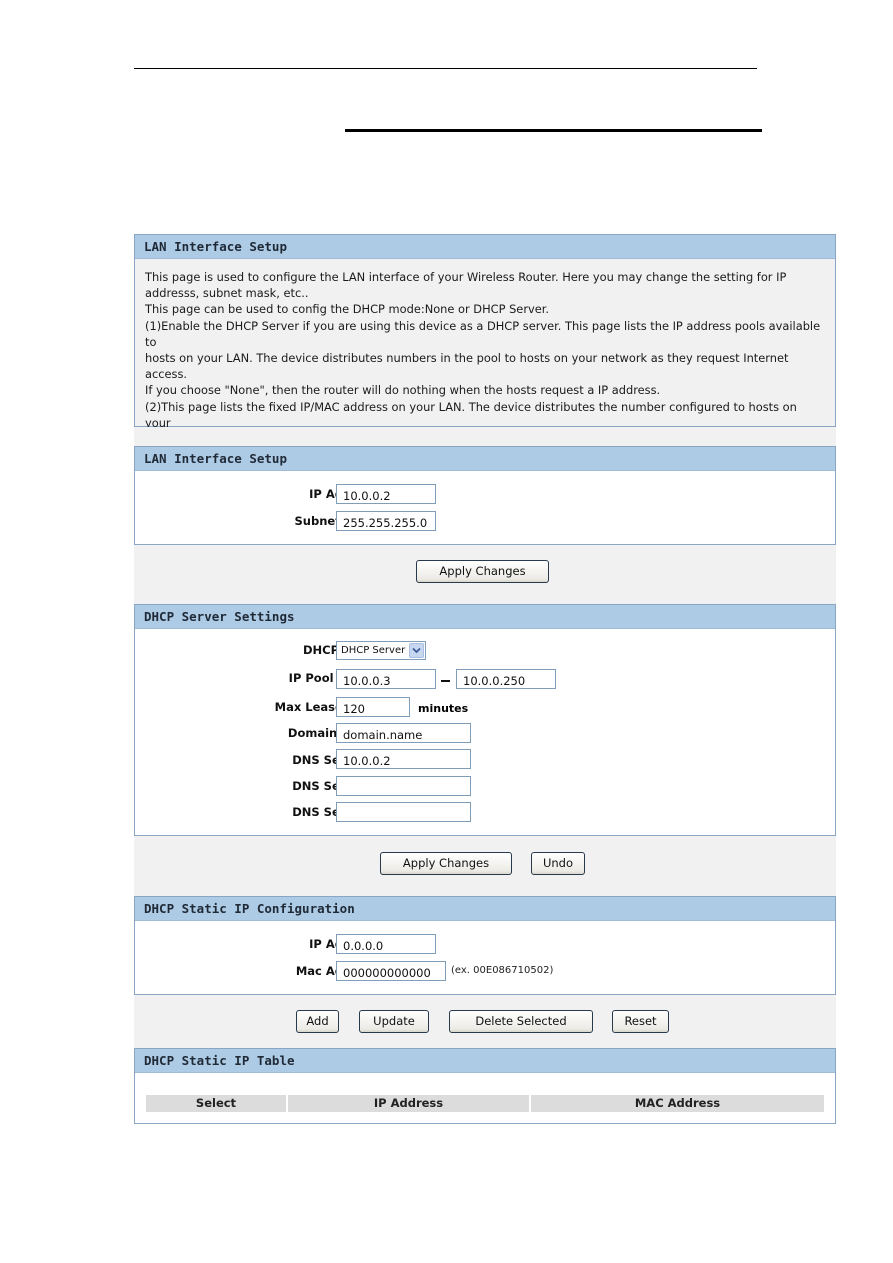 The height and width of the screenshot is (1263, 893). I want to click on dhcp-server-panel: DHCP Server Settings, so click(485, 720).